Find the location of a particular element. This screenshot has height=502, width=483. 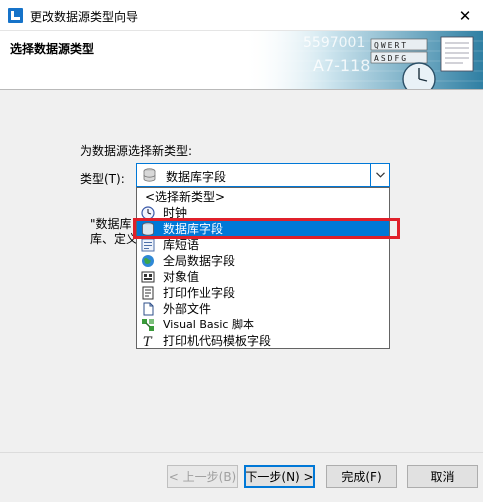

combobox-dropdown-button is located at coordinates (379, 175).